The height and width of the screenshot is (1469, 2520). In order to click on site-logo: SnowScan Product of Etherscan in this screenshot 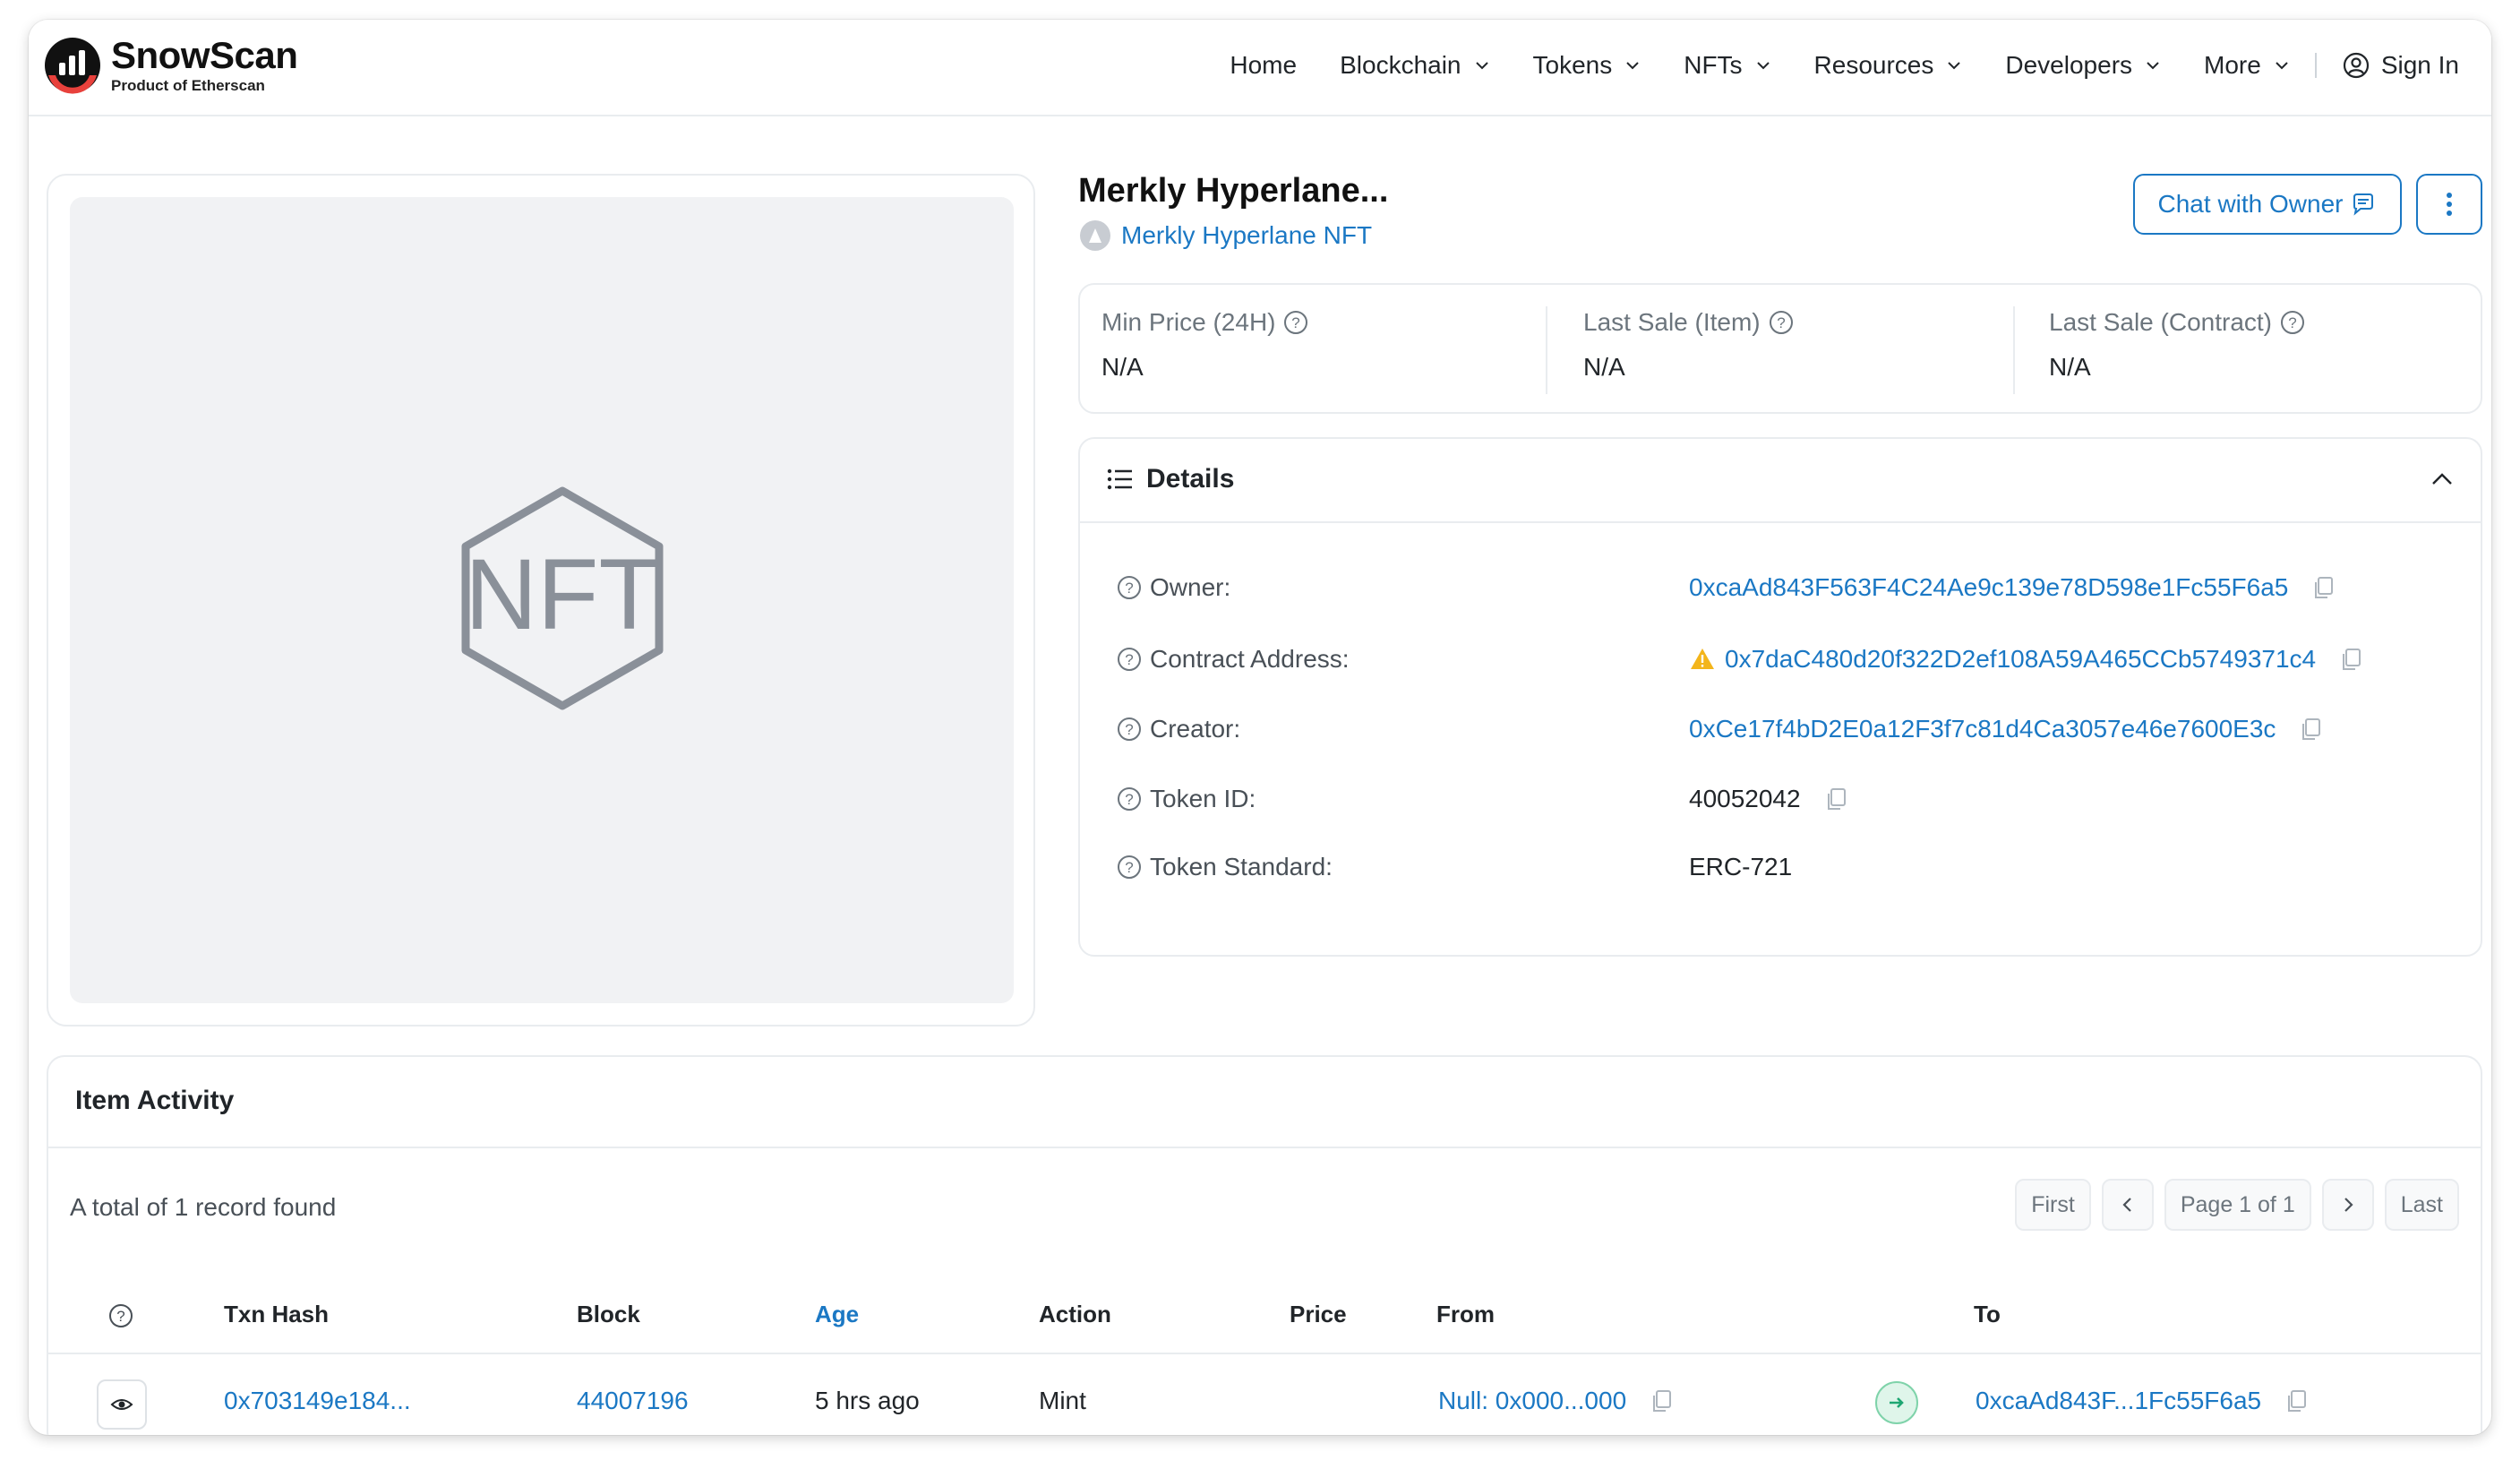, I will do `click(171, 64)`.